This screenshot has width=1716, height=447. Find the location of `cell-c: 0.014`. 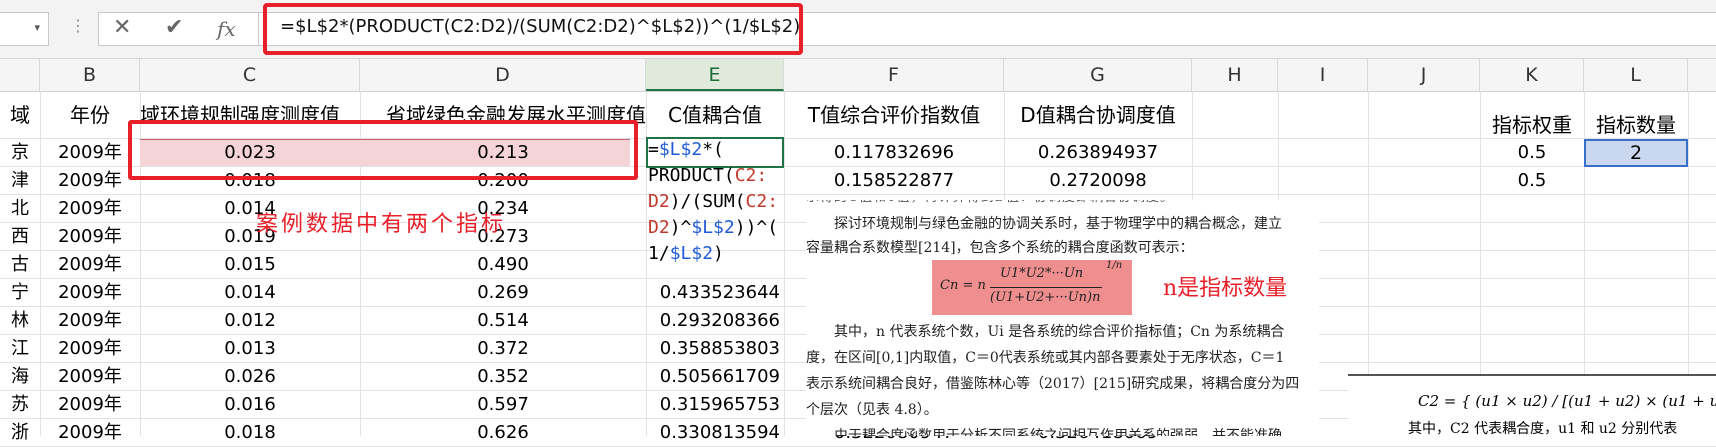

cell-c: 0.014 is located at coordinates (250, 293).